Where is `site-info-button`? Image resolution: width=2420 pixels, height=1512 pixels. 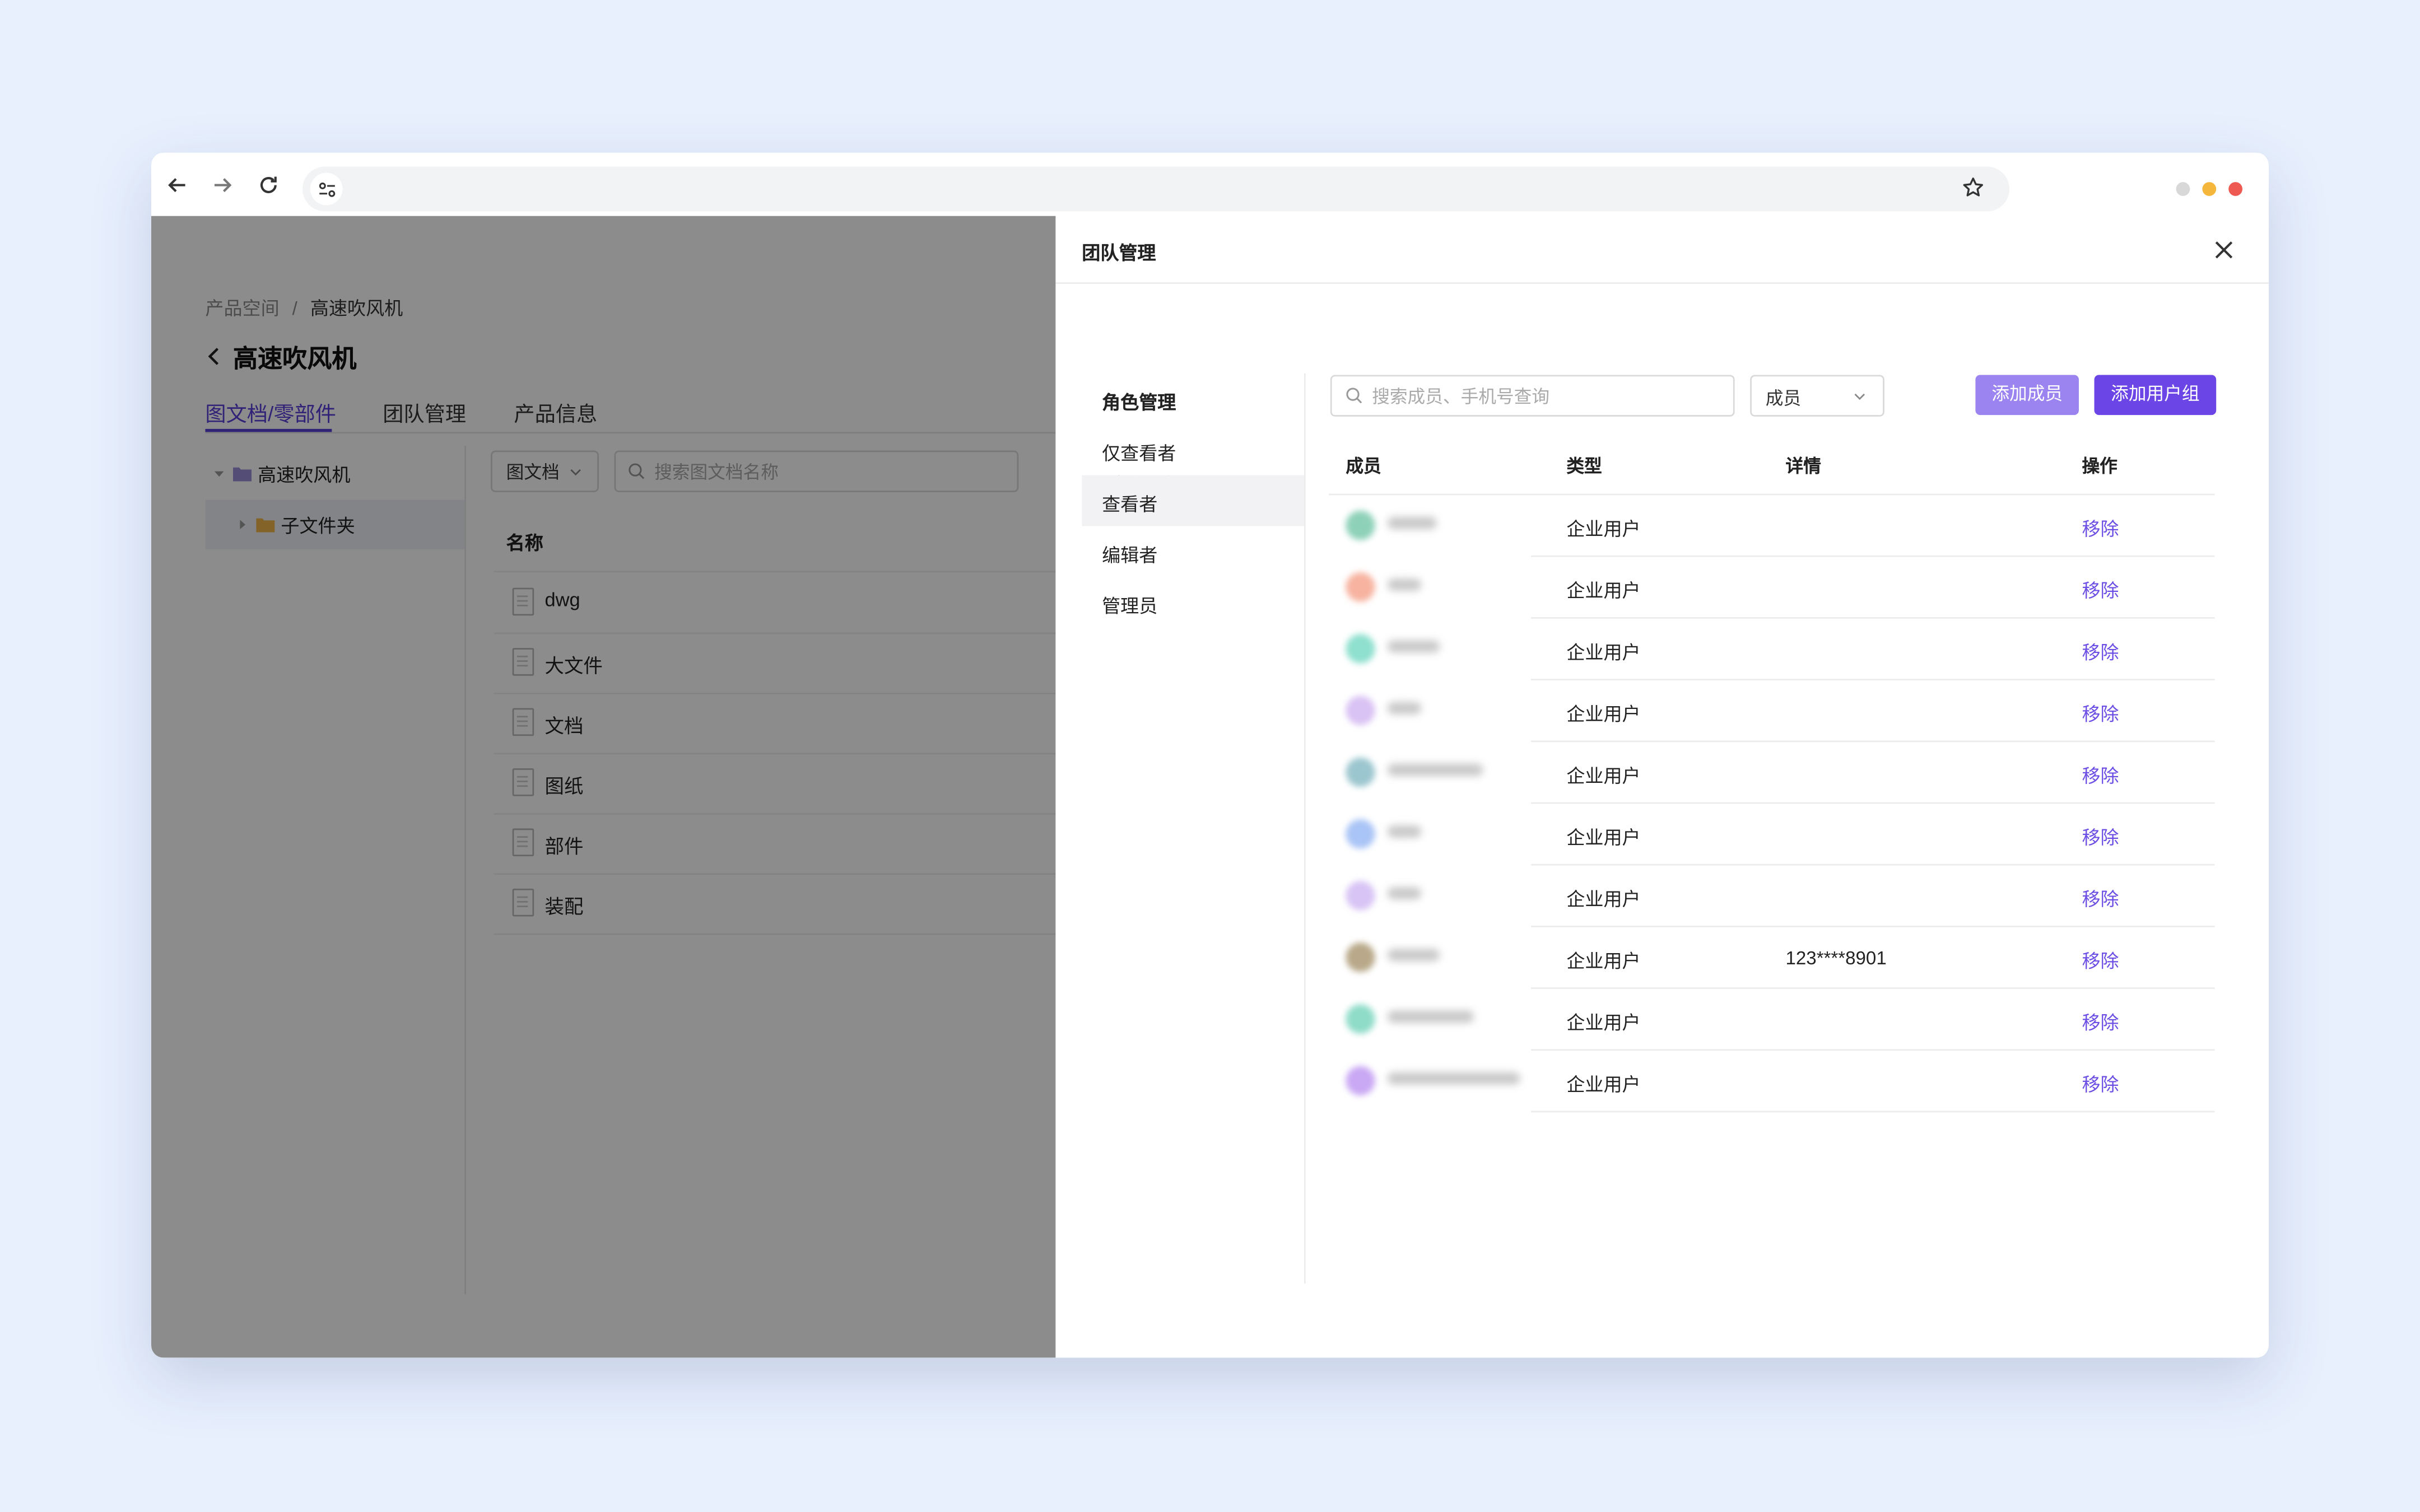
site-info-button is located at coordinates (327, 189).